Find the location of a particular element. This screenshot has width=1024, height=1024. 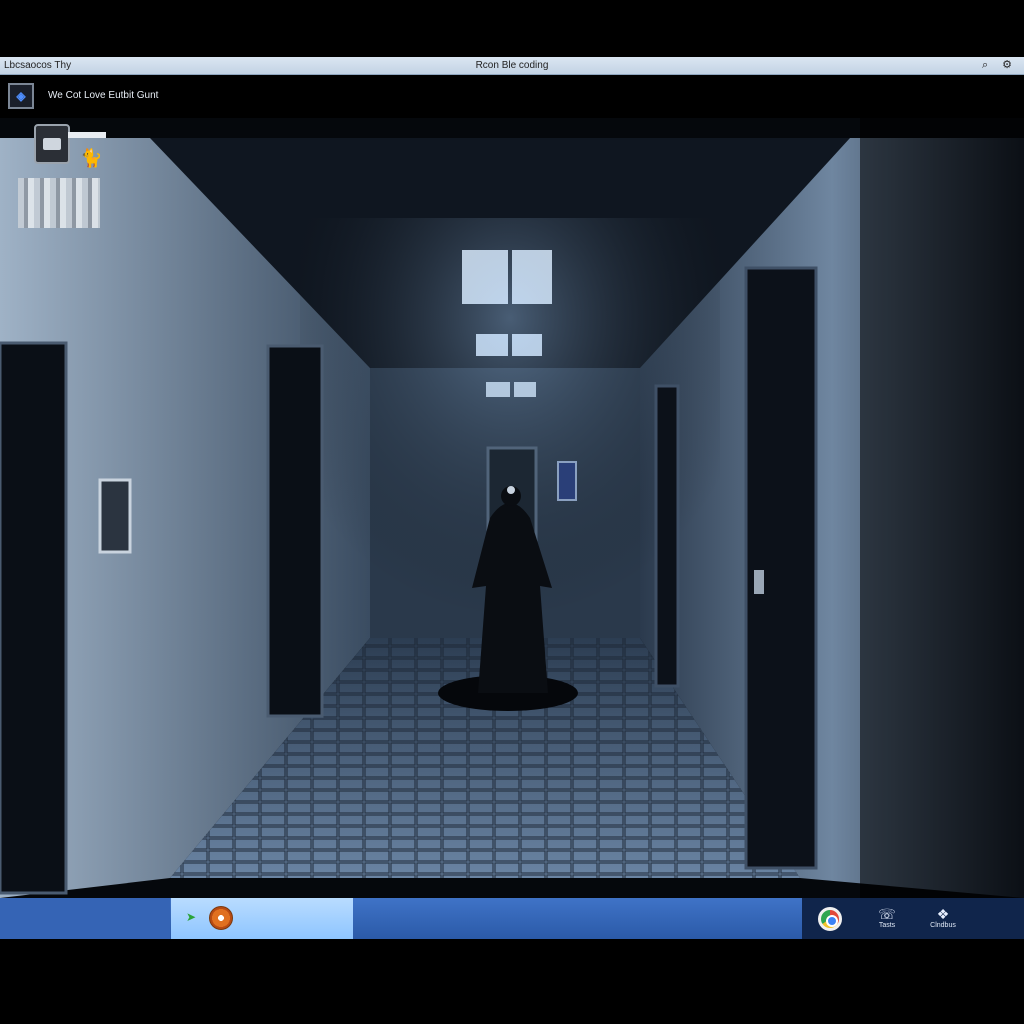

vignette-right is located at coordinates (942, 508).